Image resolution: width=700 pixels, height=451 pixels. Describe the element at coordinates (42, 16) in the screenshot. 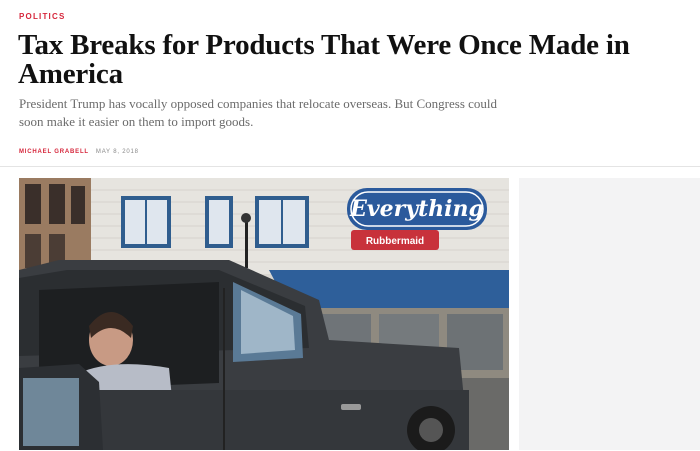

I see `section-label: POLITICS` at that location.